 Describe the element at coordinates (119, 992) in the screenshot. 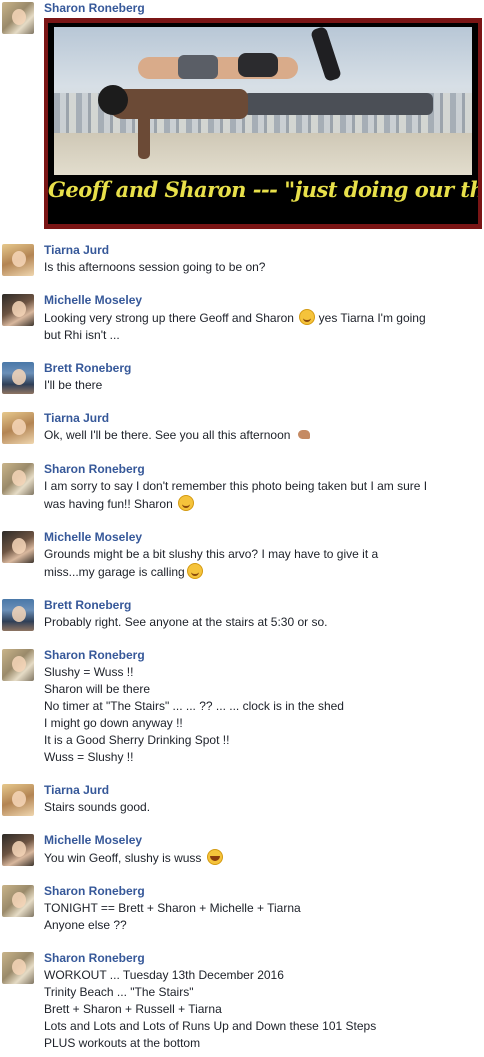

I see `comment-text: Trinity Beach ... "The Stairs"` at that location.